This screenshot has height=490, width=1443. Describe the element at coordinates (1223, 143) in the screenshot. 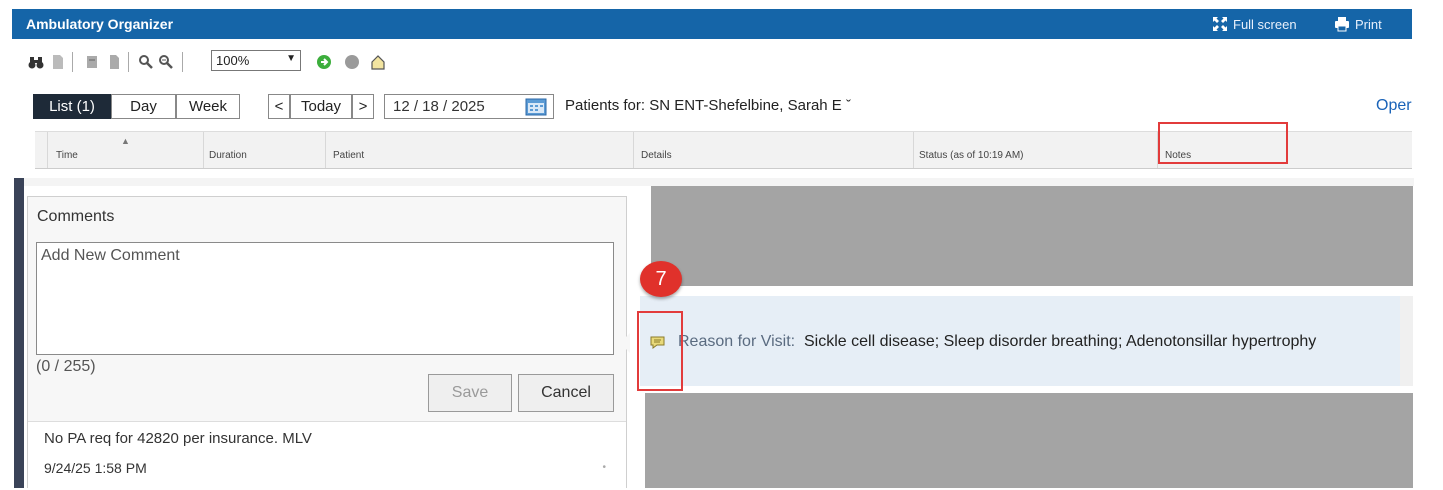

I see `notes-column-highlight` at that location.